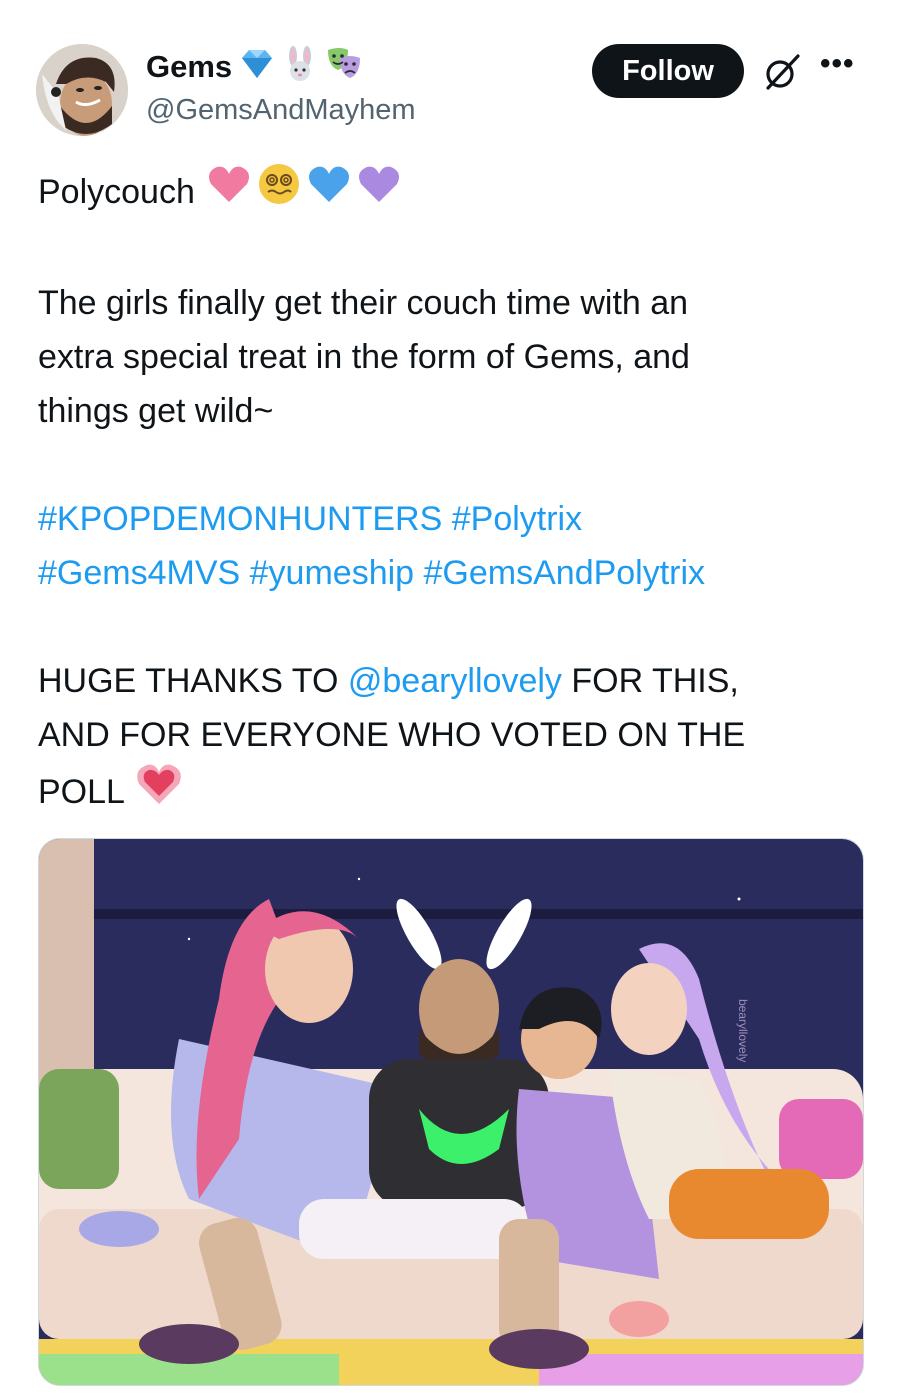 This screenshot has width=900, height=1396. What do you see at coordinates (279, 192) in the screenshot?
I see `dizzy-face-icon` at bounding box center [279, 192].